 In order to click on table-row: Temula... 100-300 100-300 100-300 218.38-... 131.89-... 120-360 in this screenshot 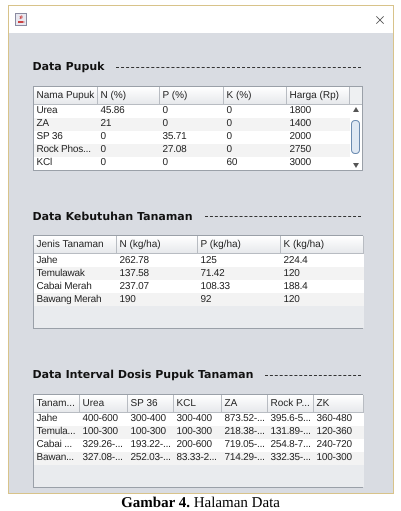, I will do `click(199, 432)`.